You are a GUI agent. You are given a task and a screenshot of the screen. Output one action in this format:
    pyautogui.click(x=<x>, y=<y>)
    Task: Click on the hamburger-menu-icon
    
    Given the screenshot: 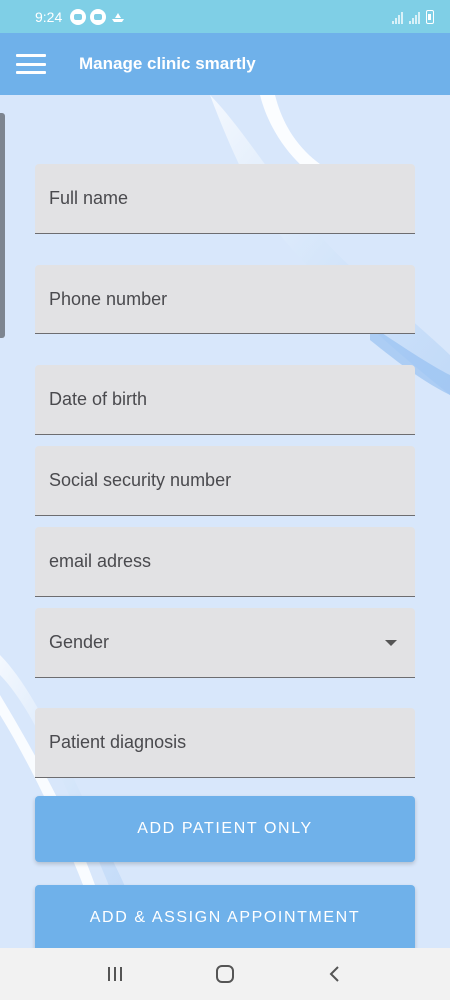 What is the action you would take?
    pyautogui.click(x=31, y=64)
    